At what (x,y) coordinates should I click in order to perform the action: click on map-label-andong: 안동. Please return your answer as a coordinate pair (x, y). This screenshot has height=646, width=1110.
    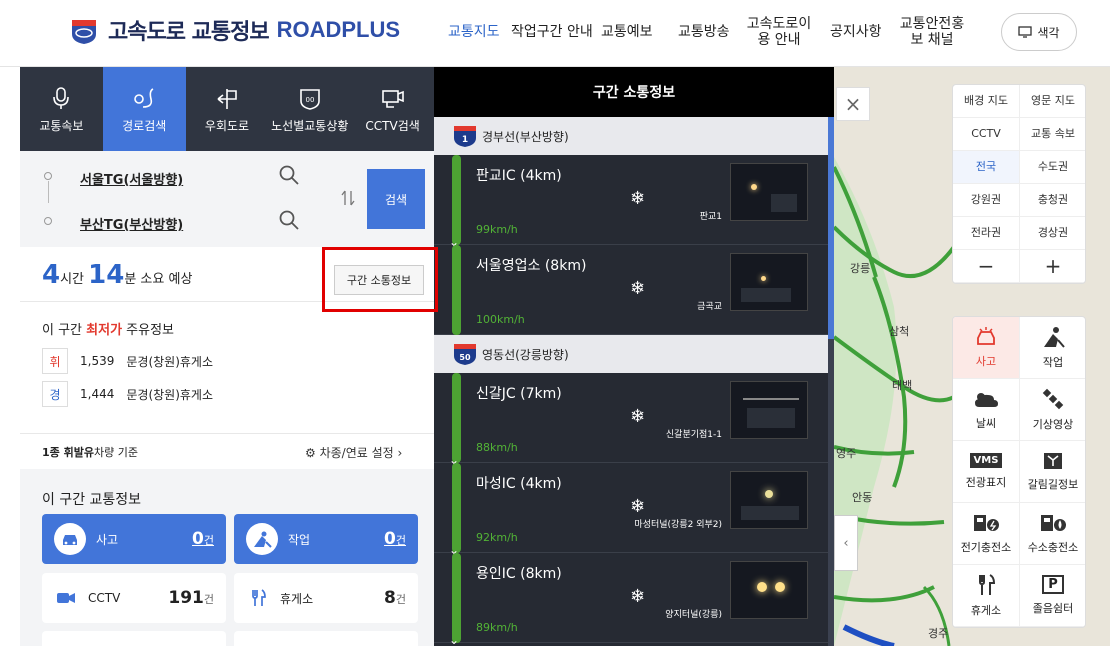
    Looking at the image, I should click on (862, 497).